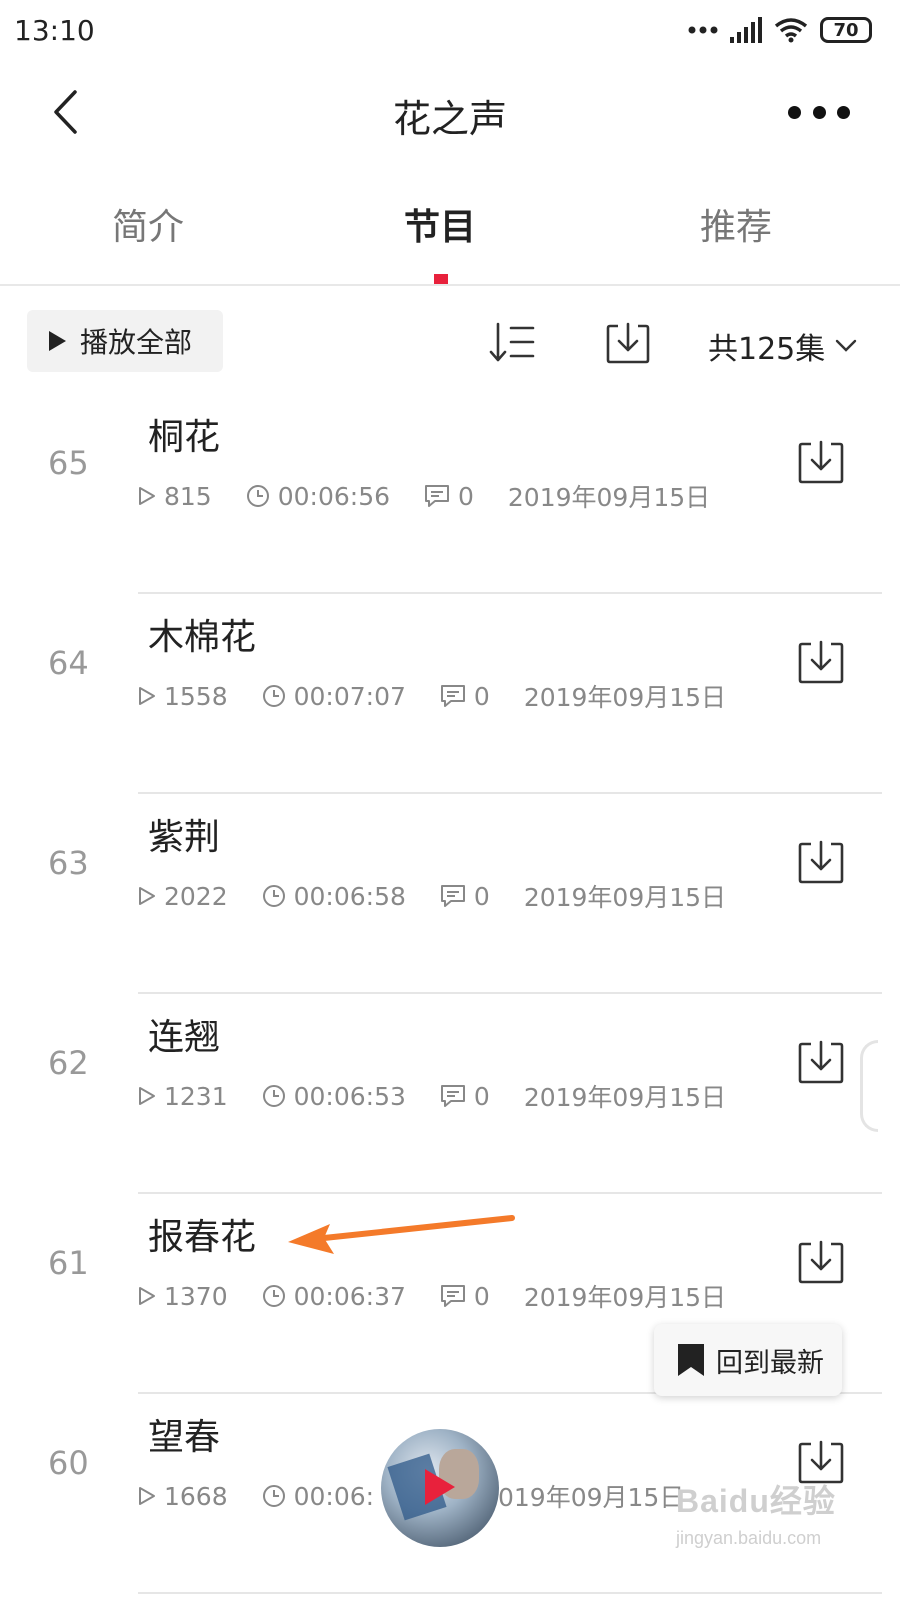 This screenshot has width=900, height=1600. Describe the element at coordinates (432, 896) in the screenshot. I see `episode-meta: 2022 00:06:58 0 2019年09月15日` at that location.